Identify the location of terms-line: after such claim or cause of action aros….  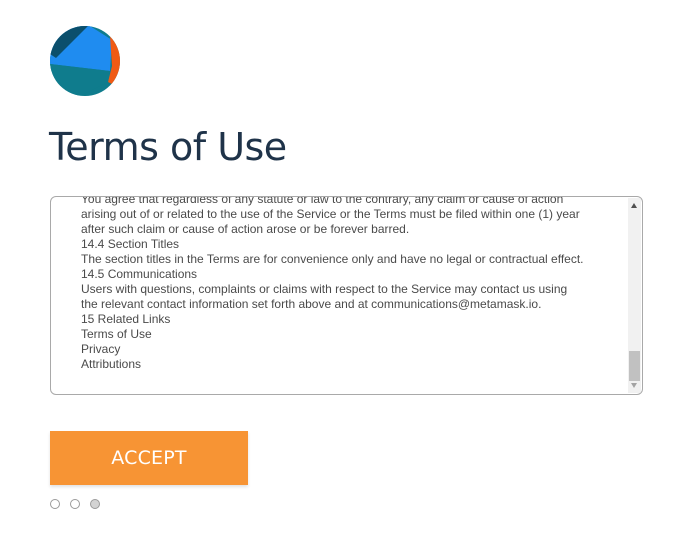
(245, 229).